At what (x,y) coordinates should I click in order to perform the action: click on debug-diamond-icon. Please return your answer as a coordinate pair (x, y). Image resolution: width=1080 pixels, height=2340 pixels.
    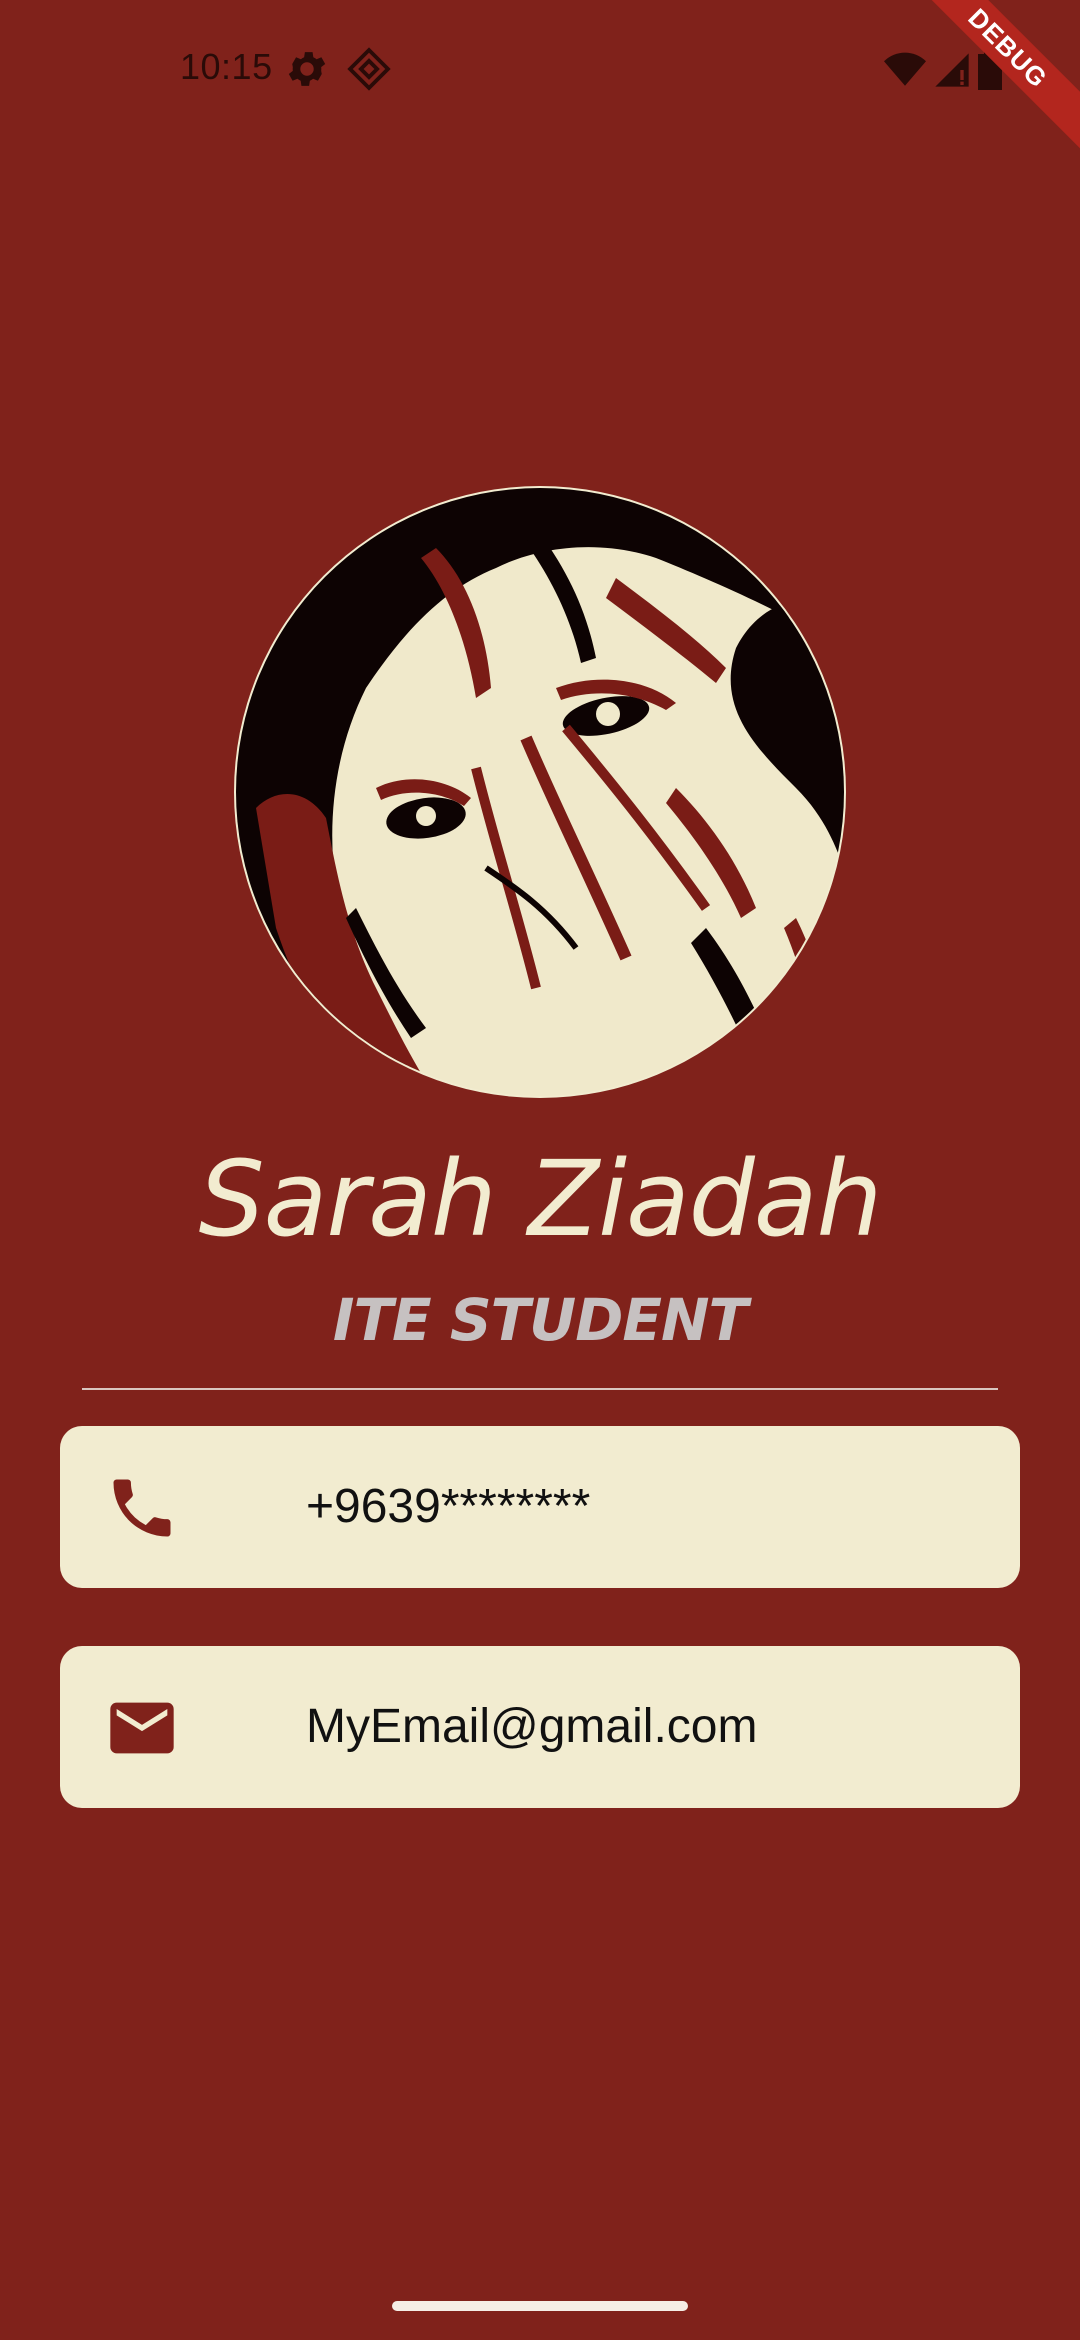
    Looking at the image, I should click on (369, 69).